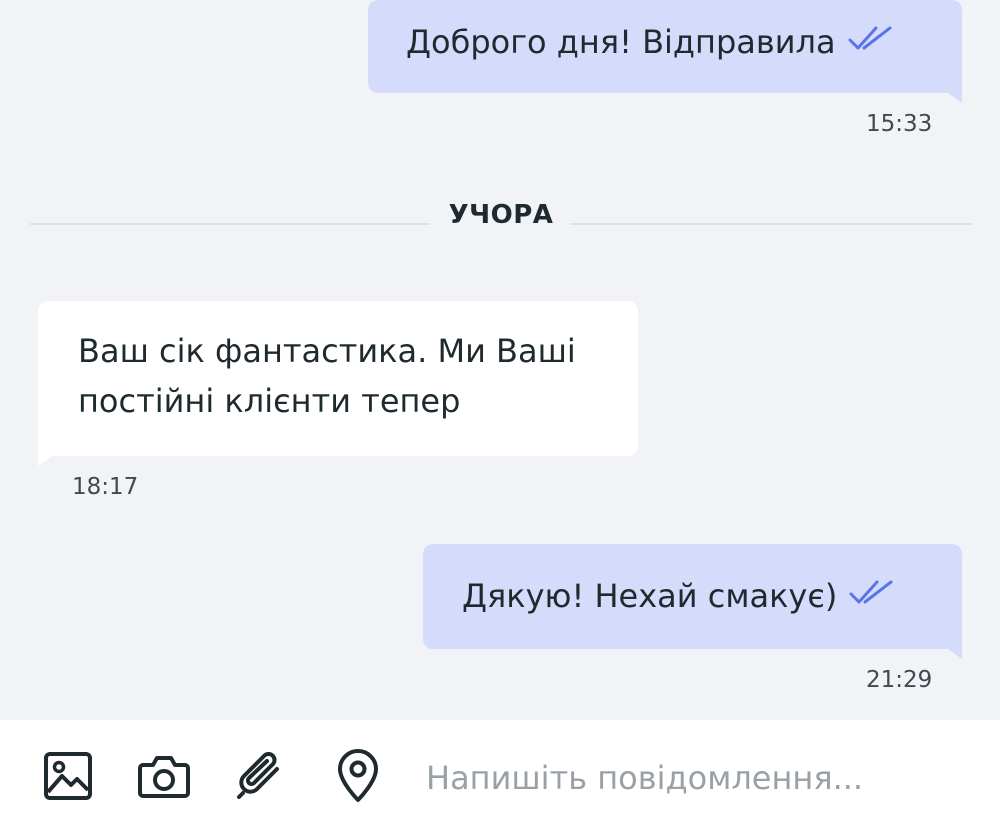 Image resolution: width=1000 pixels, height=836 pixels. I want to click on message-time: 21:29, so click(899, 680).